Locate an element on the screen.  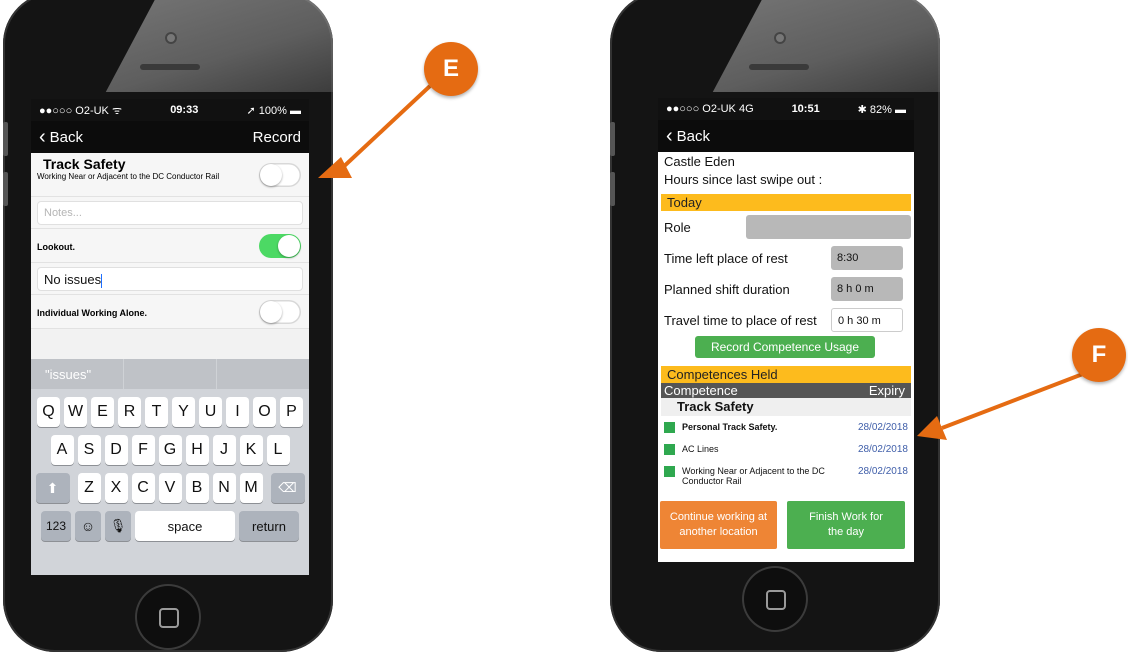
key: C is located at coordinates (143, 488).